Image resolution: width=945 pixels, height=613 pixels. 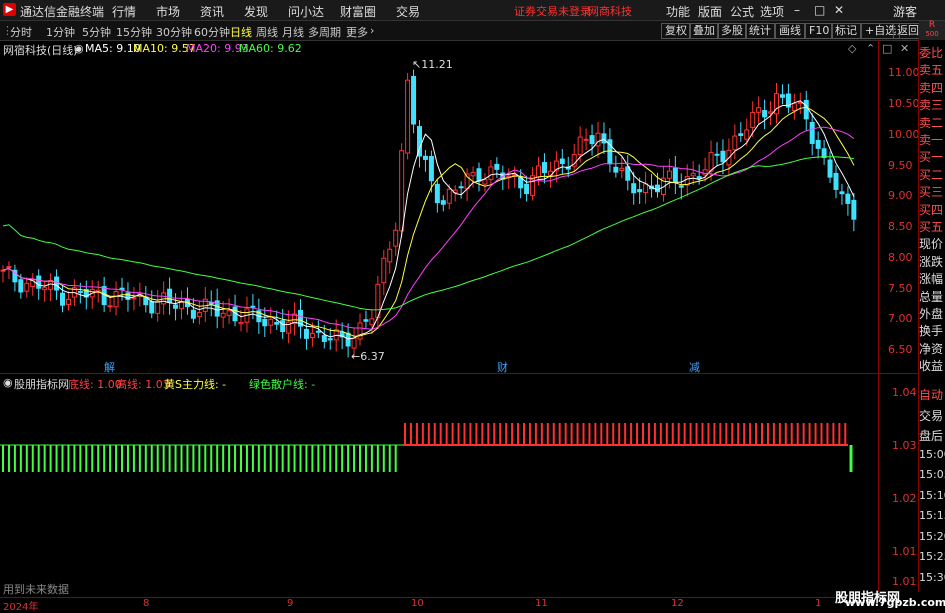 I want to click on chevron-right-icon: ›, so click(x=372, y=30).